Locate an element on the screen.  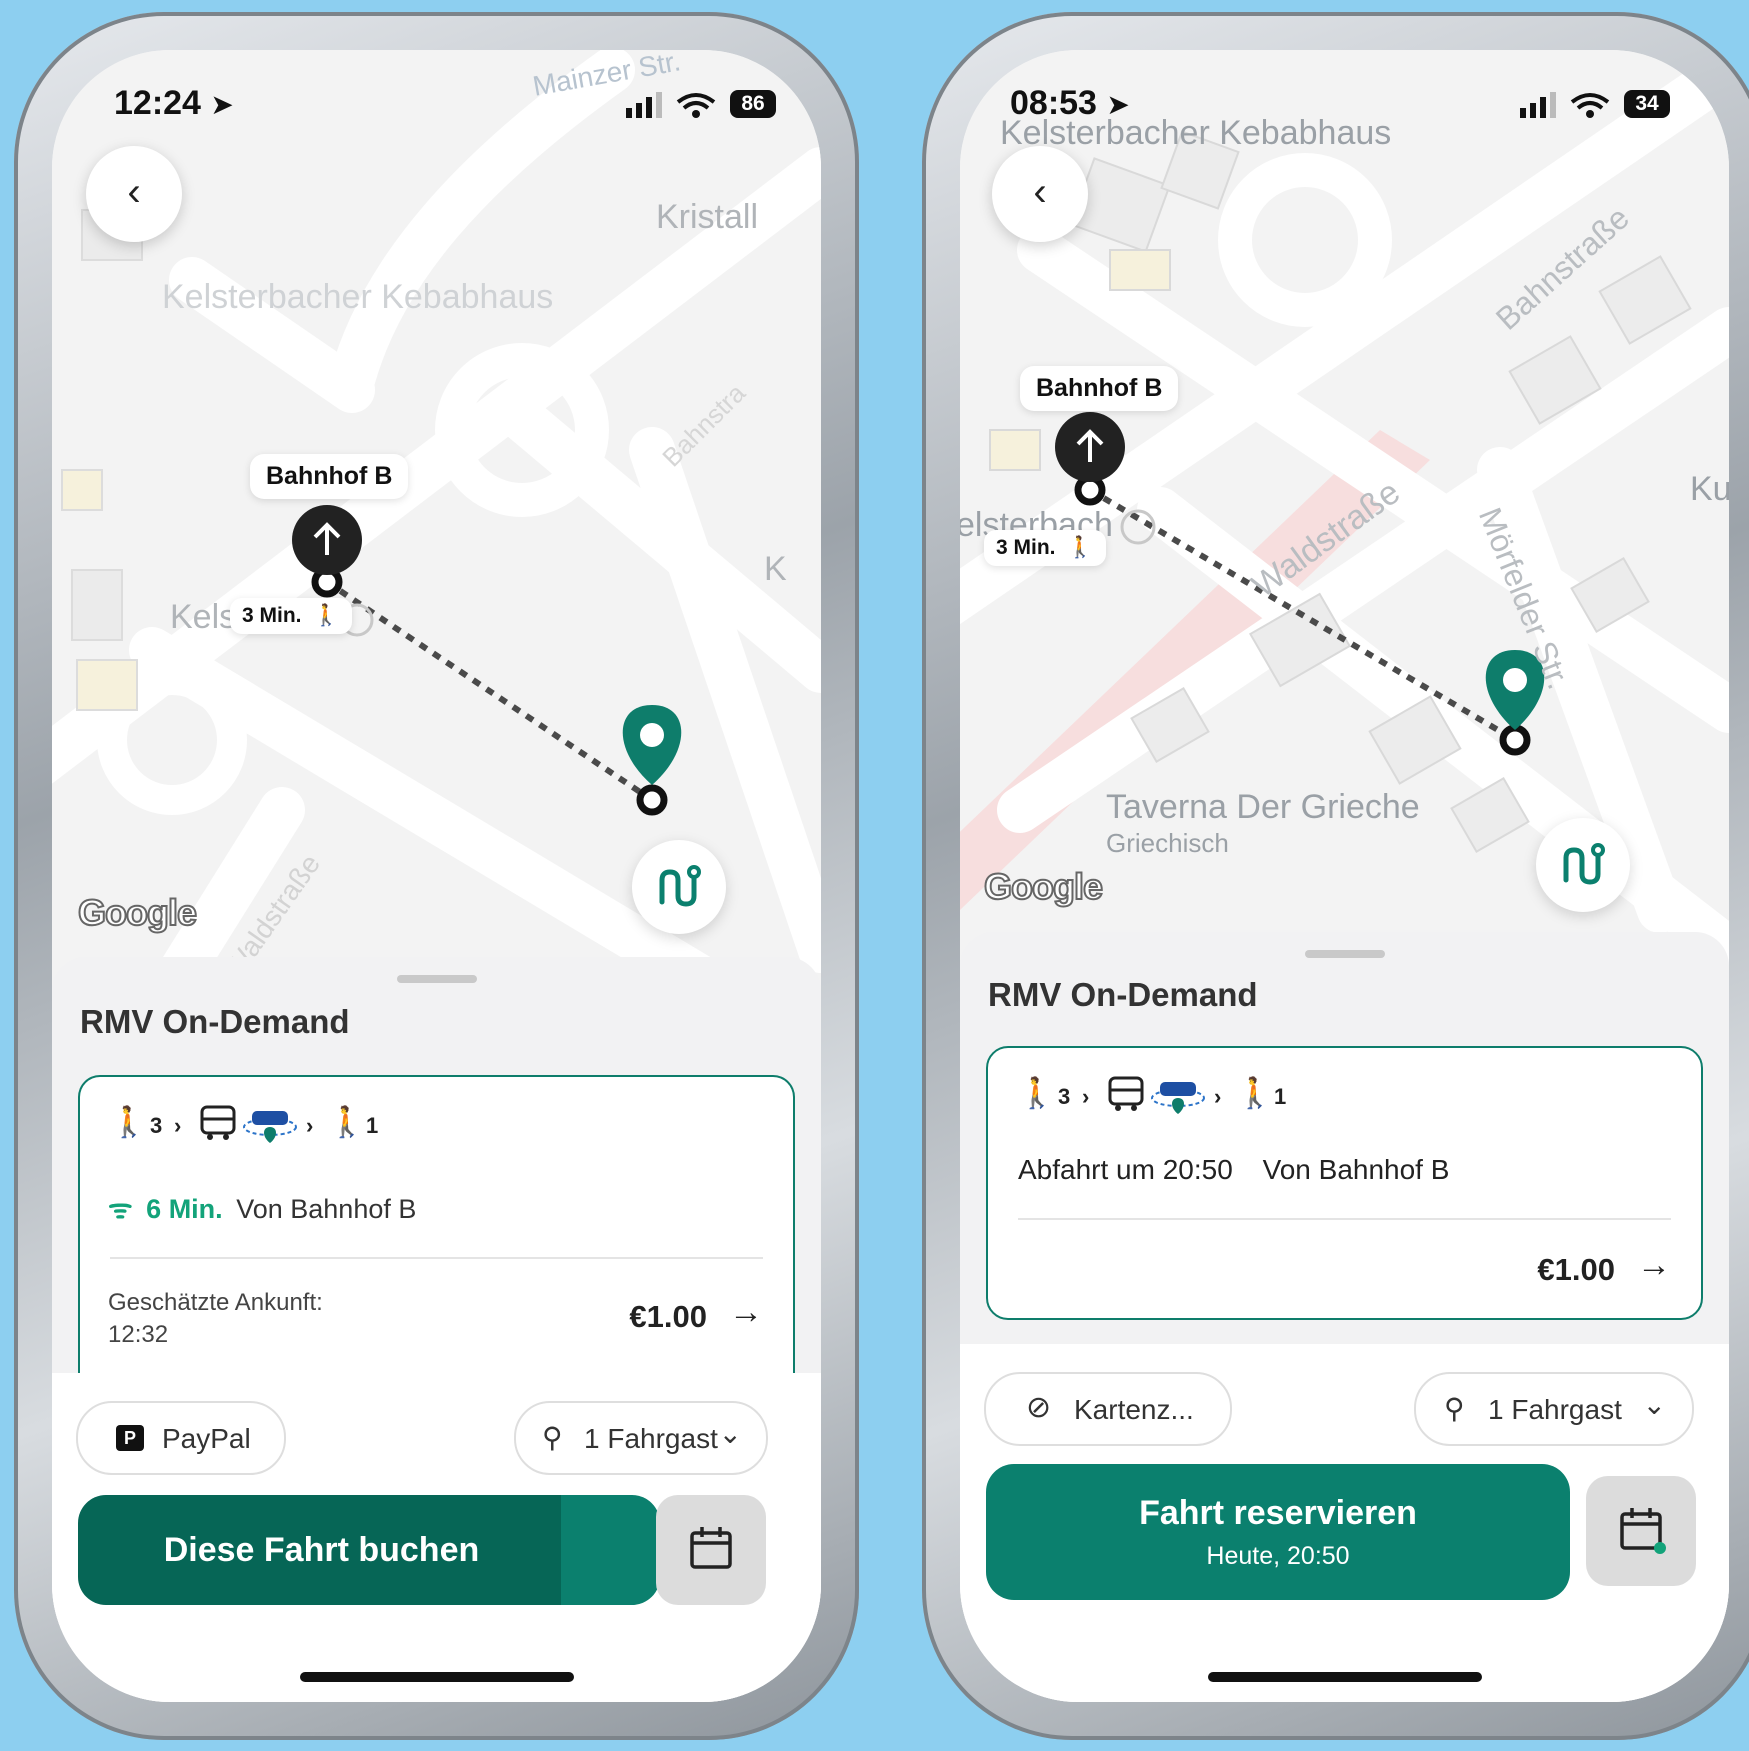
person-icon: ⚲ is located at coordinates (1454, 1408).